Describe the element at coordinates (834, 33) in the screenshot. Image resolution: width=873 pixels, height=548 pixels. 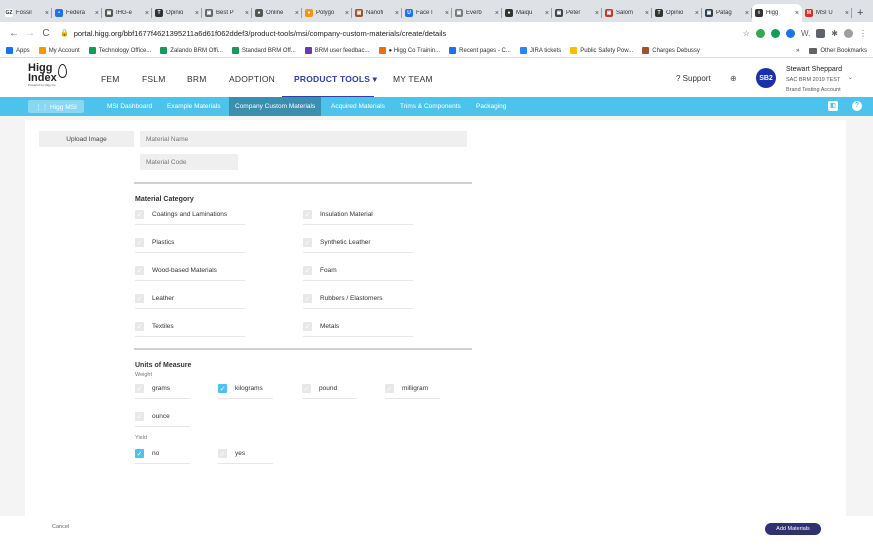
I see `puzzle-icon: ✱` at that location.